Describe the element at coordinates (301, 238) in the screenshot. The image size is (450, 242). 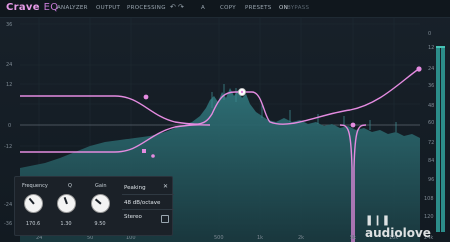
I see `x-tick-label: 2k` at that location.